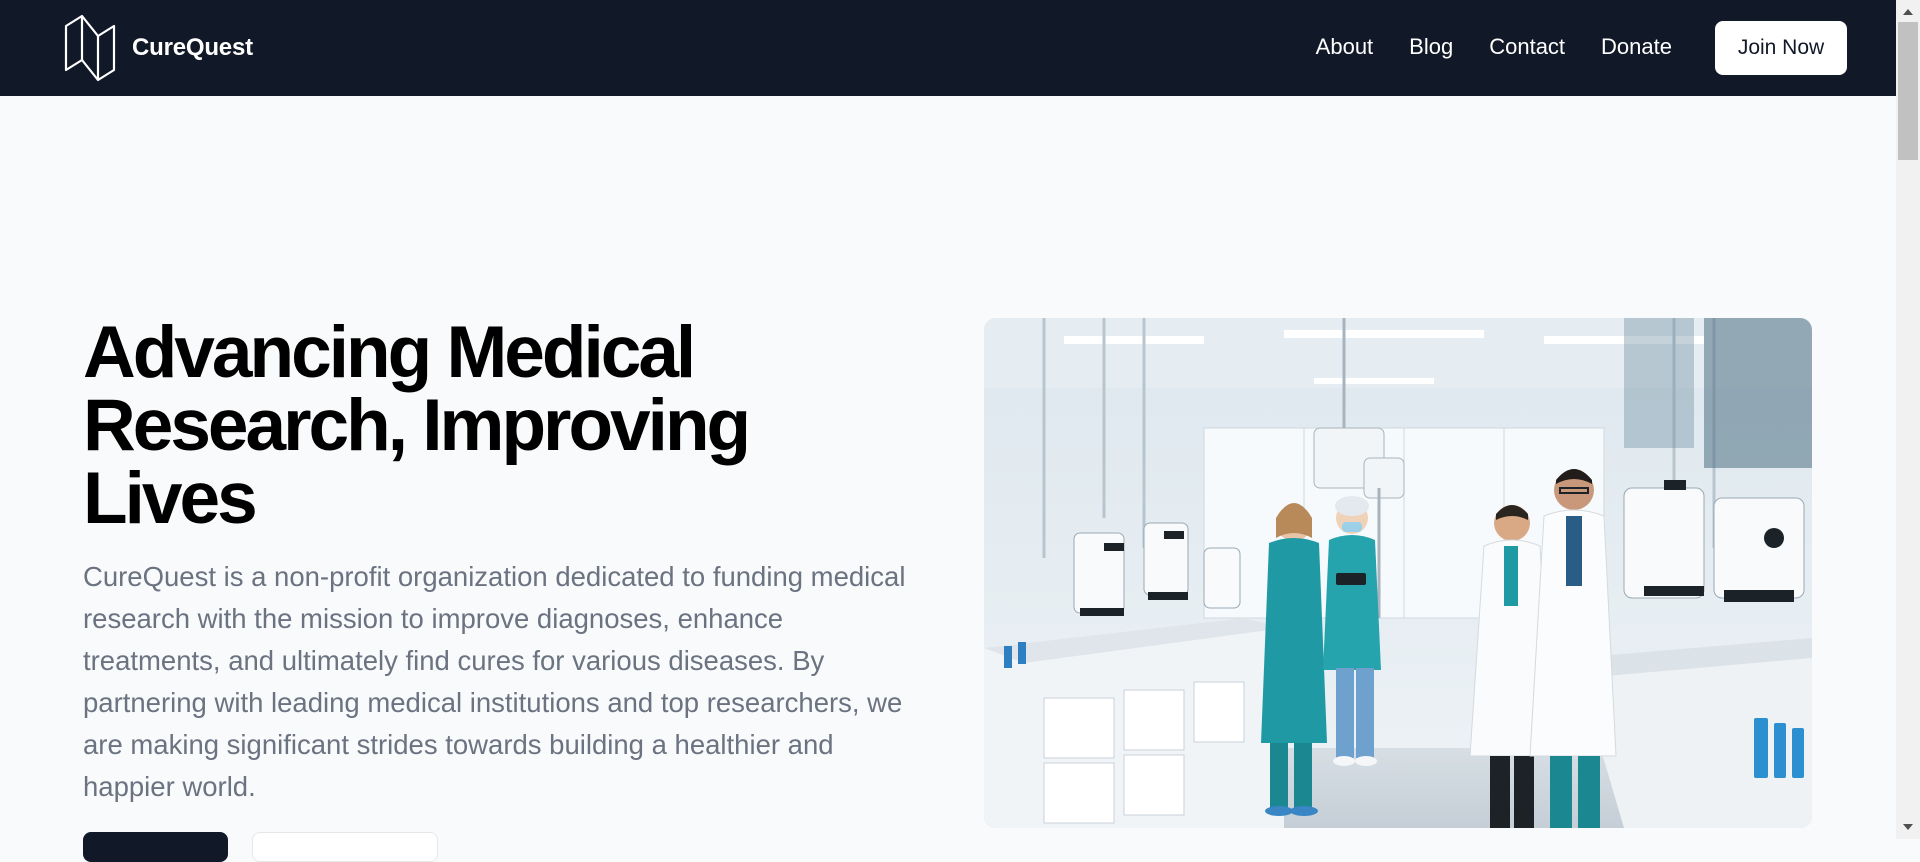  What do you see at coordinates (1908, 12) in the screenshot?
I see `scroll-up-arrow-icon` at bounding box center [1908, 12].